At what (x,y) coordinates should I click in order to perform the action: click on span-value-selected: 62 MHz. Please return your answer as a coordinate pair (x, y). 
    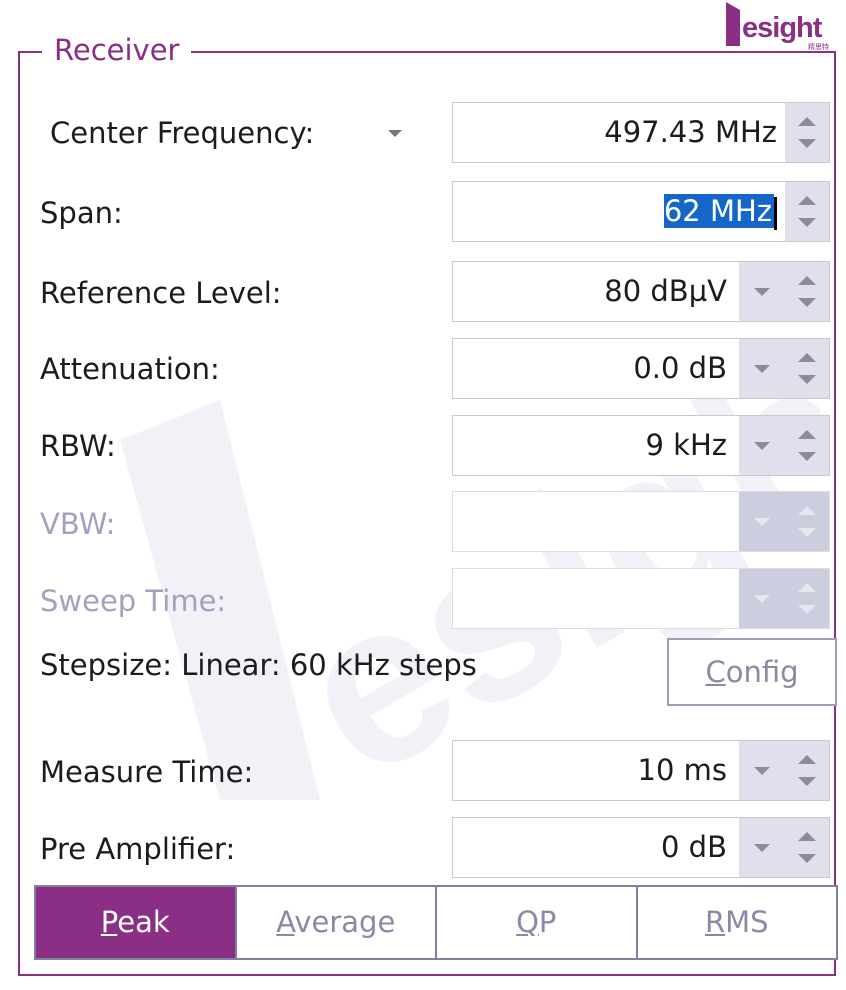
    Looking at the image, I should click on (718, 211).